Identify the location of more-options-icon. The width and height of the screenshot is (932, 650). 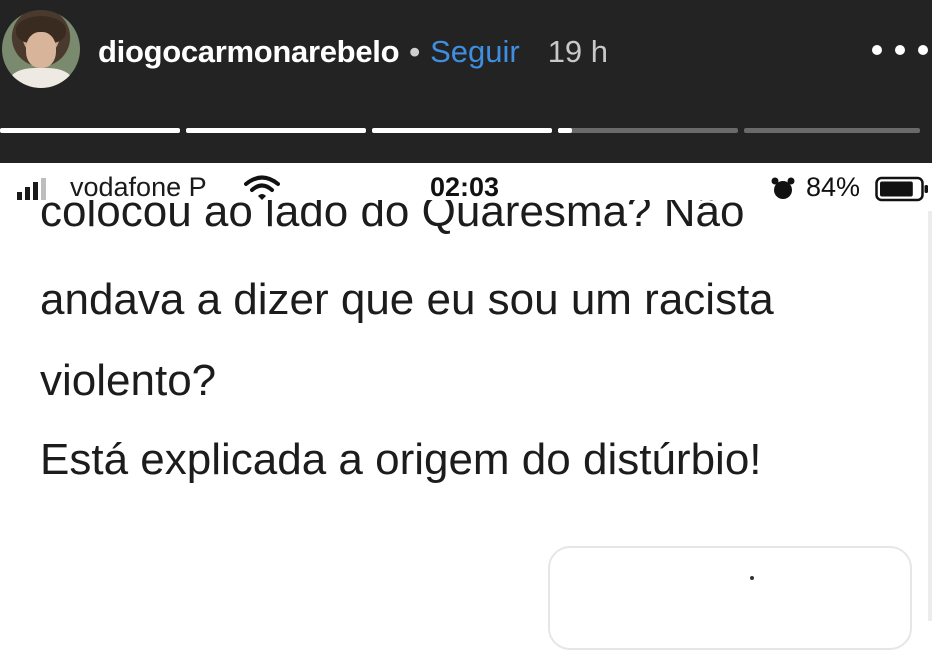
(900, 50).